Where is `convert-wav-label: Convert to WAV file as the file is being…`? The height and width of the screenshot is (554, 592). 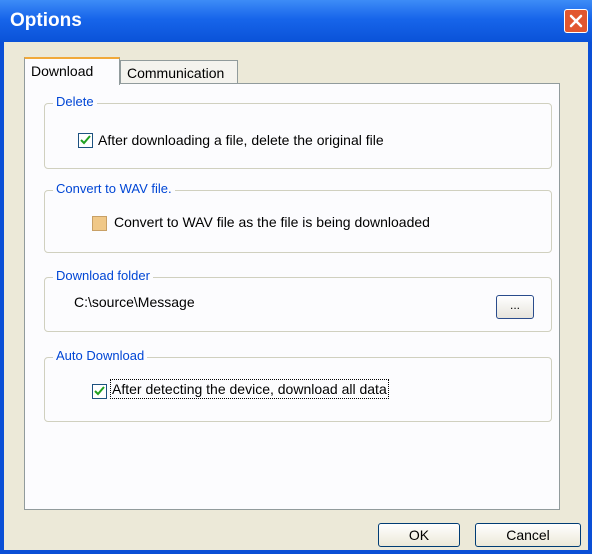
convert-wav-label: Convert to WAV file as the file is being… is located at coordinates (272, 222).